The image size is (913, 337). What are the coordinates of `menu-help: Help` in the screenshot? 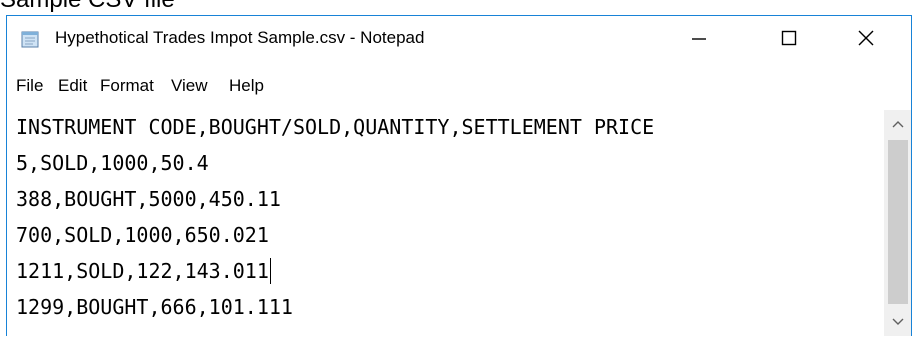 It's located at (246, 86).